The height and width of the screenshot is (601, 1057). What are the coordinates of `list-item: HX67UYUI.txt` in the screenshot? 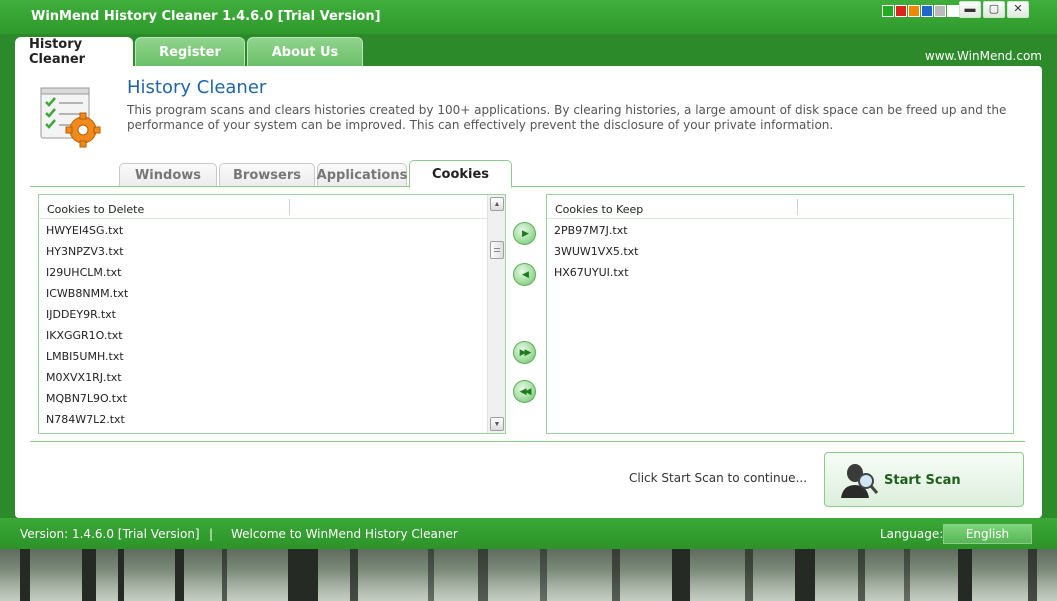 It's located at (780, 271).